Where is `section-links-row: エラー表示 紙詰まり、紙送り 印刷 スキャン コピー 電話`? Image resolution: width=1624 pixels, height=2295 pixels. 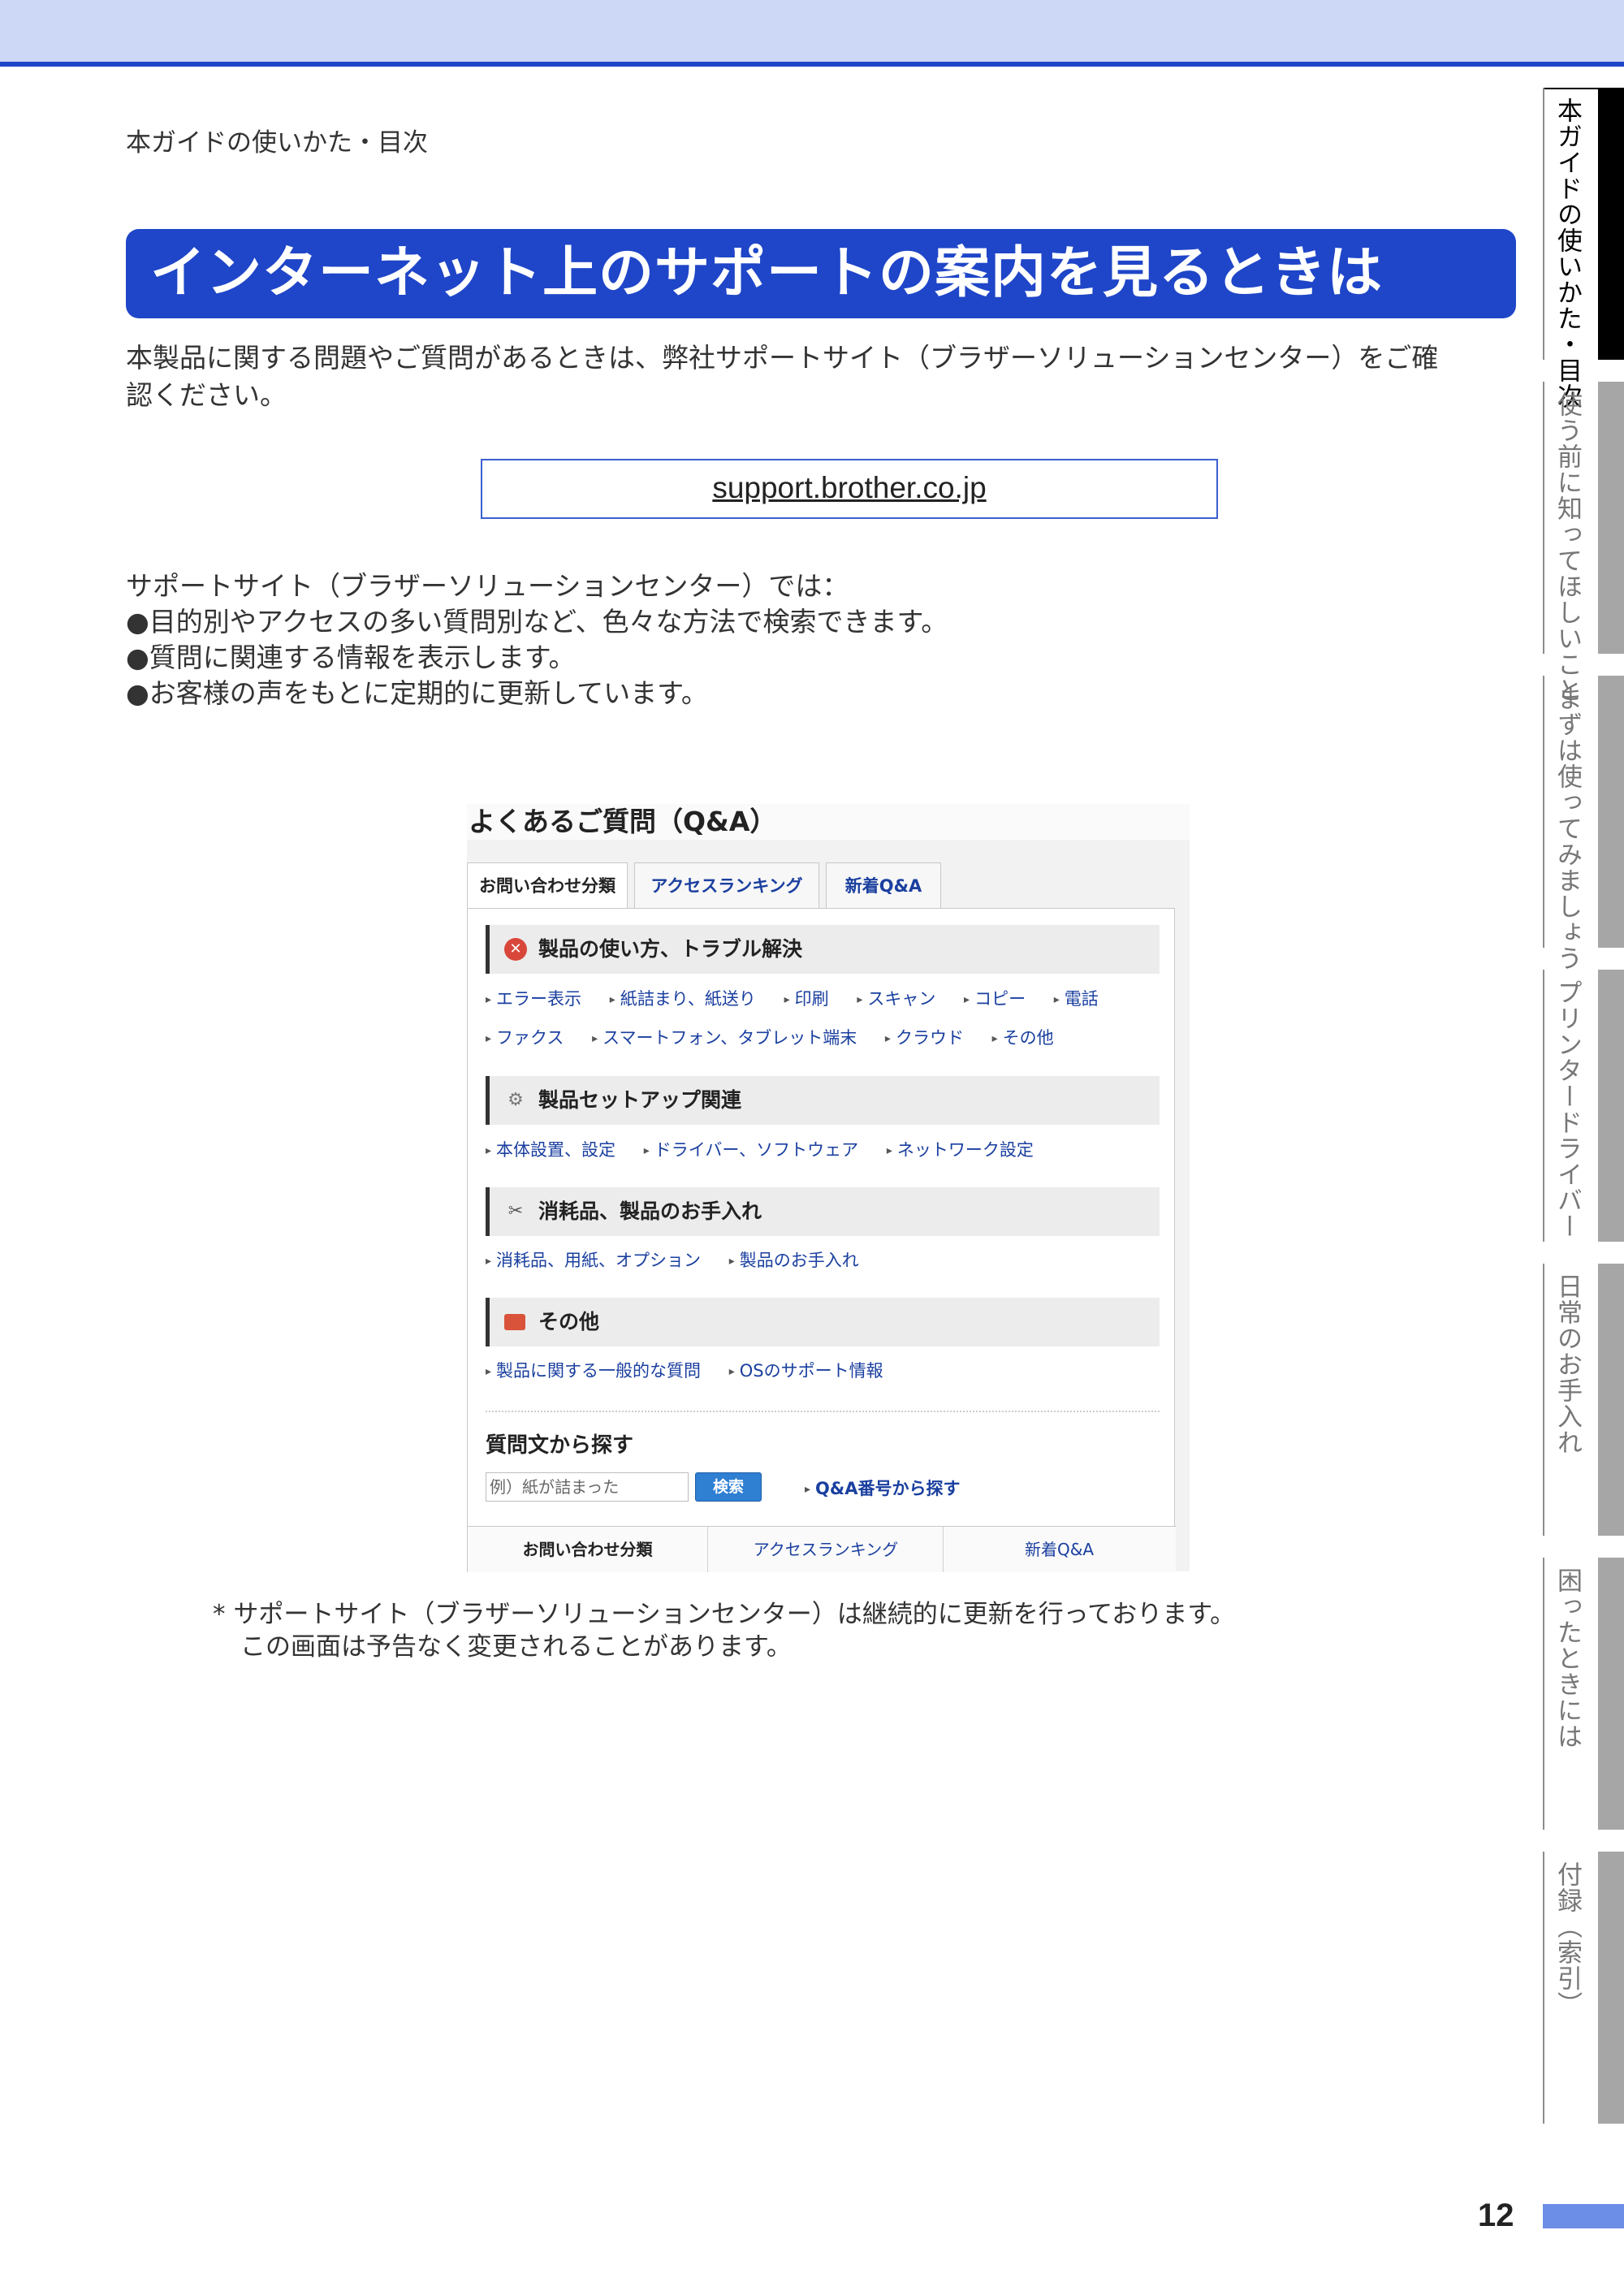
section-links-row: エラー表示 紙詰まり、紙送り 印刷 スキャン コピー 電話 is located at coordinates (804, 998).